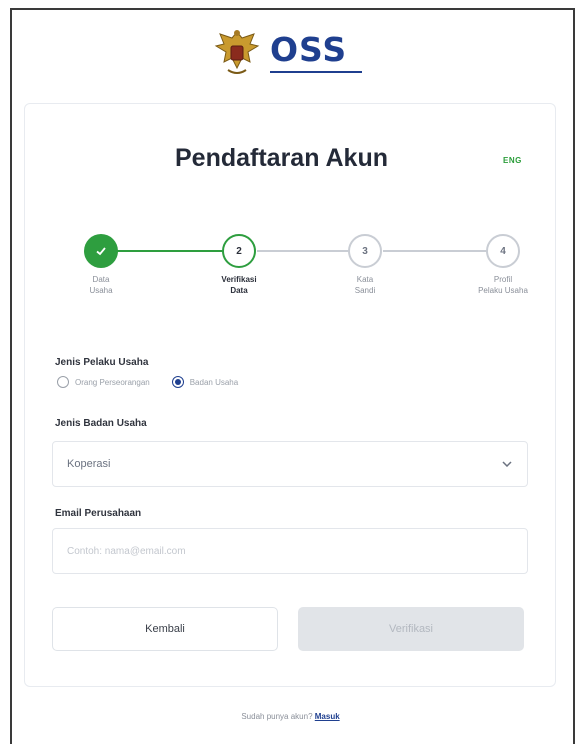  What do you see at coordinates (503, 285) in the screenshot?
I see `step-4-label: Profil Pelaku Usaha` at bounding box center [503, 285].